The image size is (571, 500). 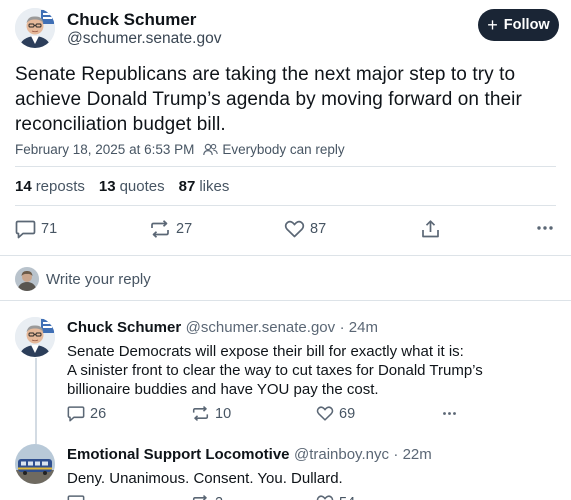 I want to click on thread-line, so click(x=36, y=404).